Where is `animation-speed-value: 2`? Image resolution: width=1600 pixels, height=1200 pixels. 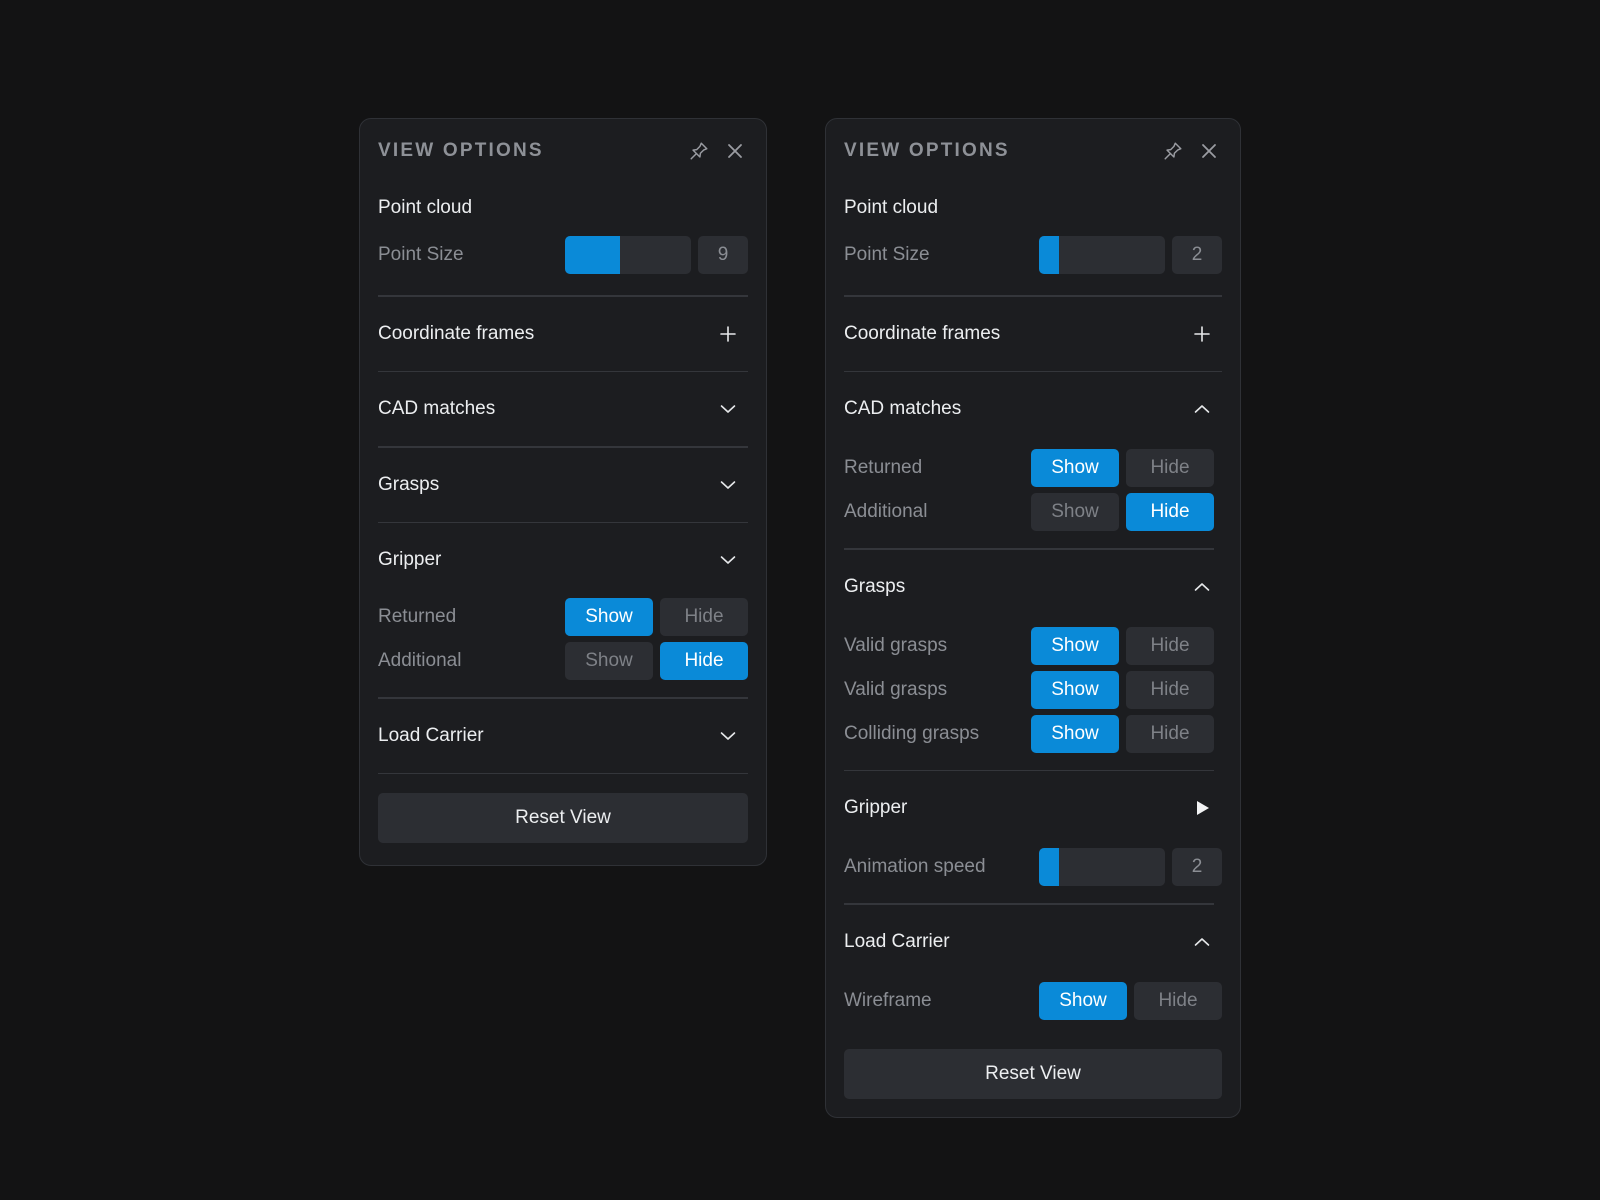
animation-speed-value: 2 is located at coordinates (1197, 867).